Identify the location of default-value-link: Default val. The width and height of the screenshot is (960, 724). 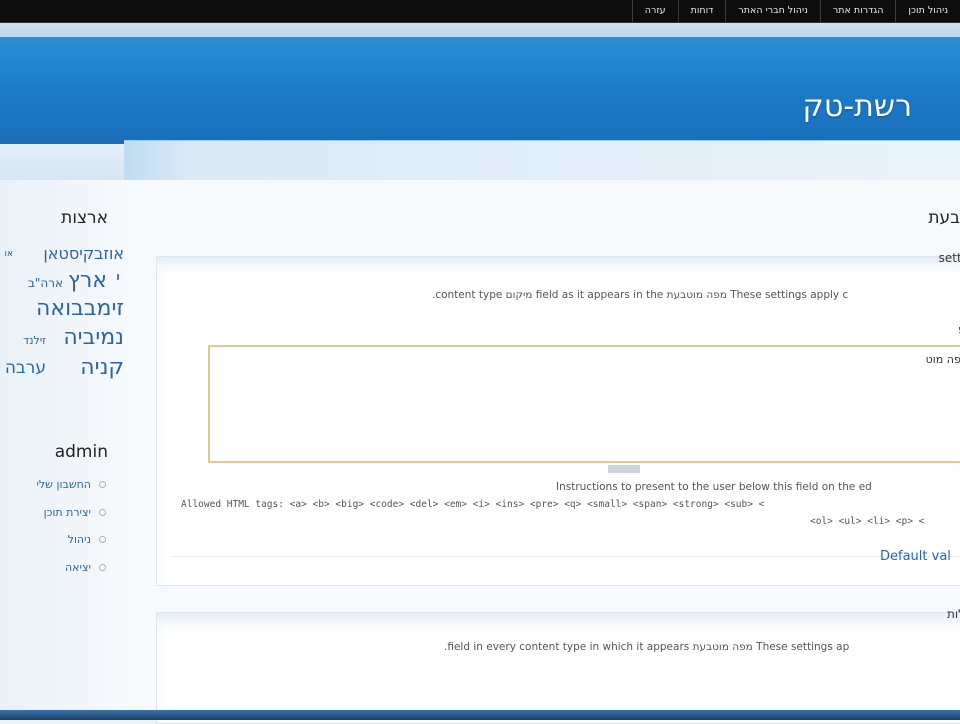
(915, 556).